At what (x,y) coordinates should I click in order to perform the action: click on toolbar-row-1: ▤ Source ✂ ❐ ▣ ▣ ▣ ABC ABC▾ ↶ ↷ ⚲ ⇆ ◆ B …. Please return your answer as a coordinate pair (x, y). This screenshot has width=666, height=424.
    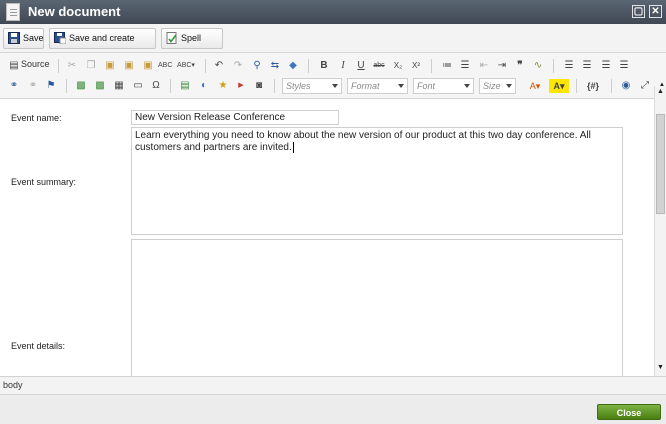
    Looking at the image, I should click on (333, 66).